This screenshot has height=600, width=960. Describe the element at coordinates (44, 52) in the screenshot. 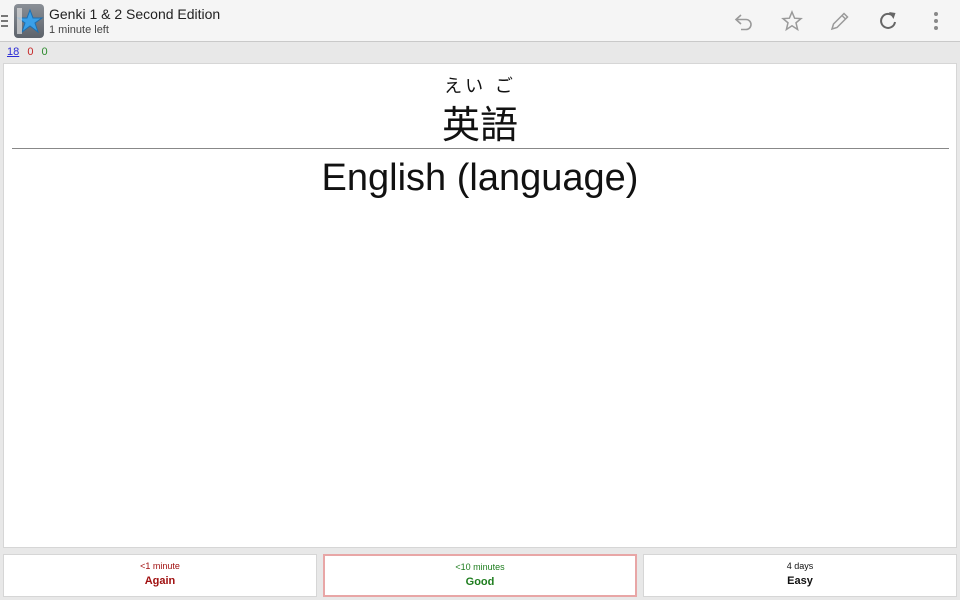

I see `review-count: 0` at that location.